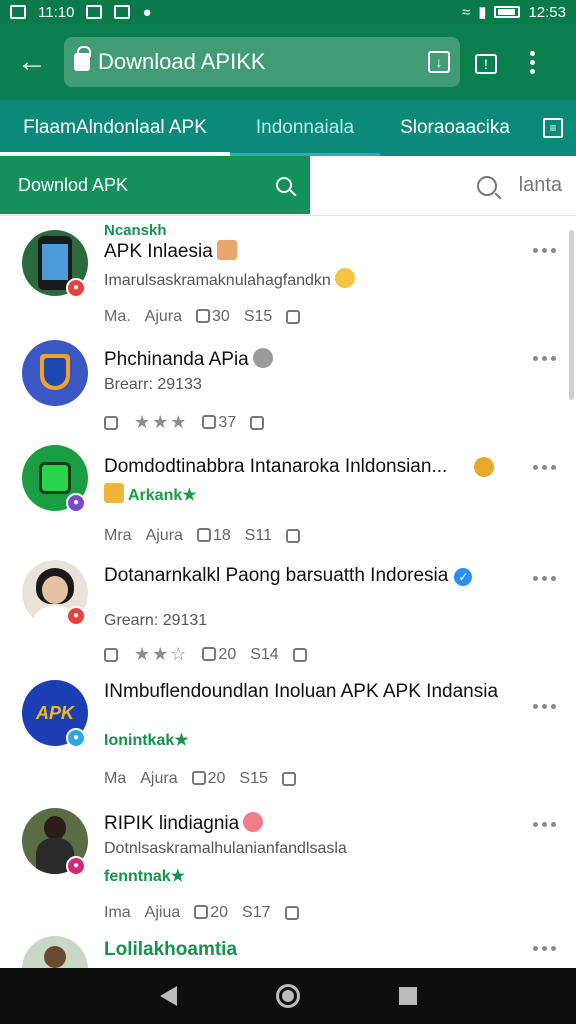  What do you see at coordinates (486, 62) in the screenshot?
I see `tabs-button: !` at bounding box center [486, 62].